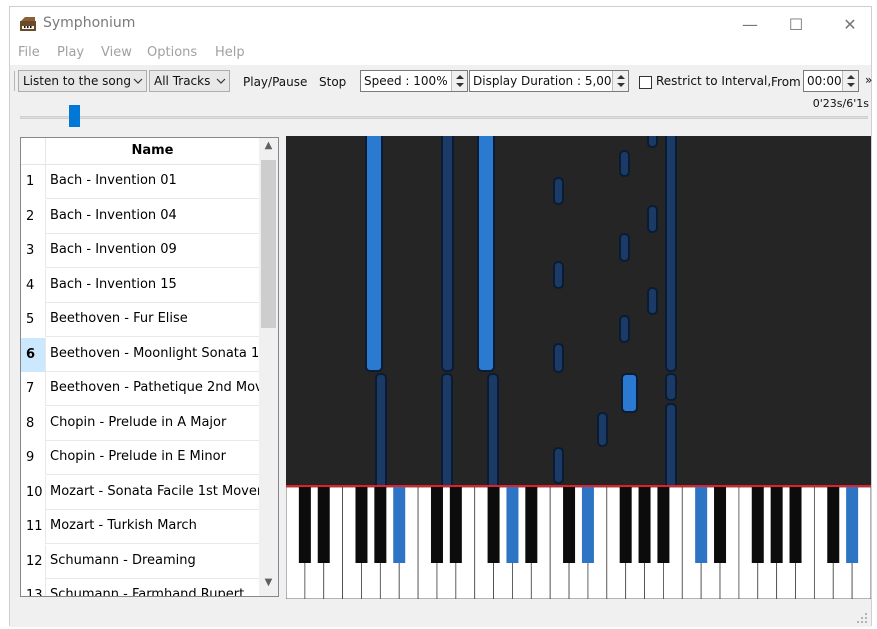 This screenshot has height=629, width=877. I want to click on menu-bar: File Play View Options Help, so click(440, 53).